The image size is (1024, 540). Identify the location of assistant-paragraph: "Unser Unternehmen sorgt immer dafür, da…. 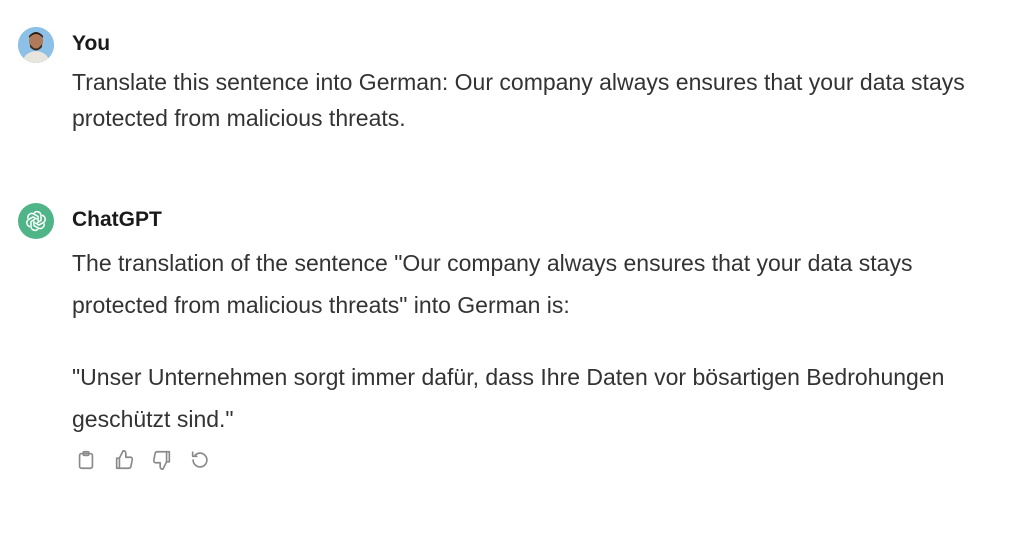
(508, 398).